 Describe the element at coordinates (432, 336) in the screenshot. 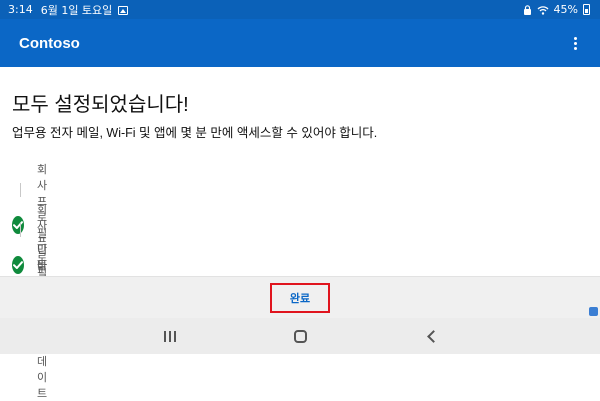

I see `back-icon` at that location.